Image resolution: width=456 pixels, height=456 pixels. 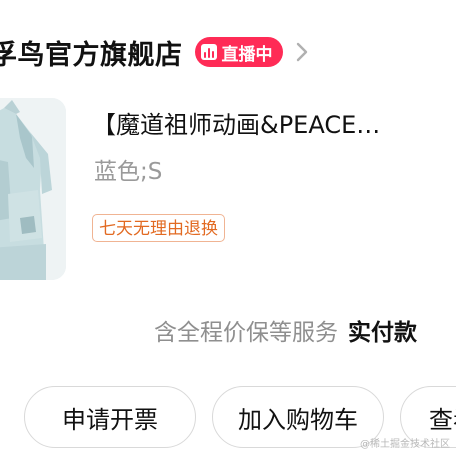 I want to click on product-photo, so click(x=33, y=189).